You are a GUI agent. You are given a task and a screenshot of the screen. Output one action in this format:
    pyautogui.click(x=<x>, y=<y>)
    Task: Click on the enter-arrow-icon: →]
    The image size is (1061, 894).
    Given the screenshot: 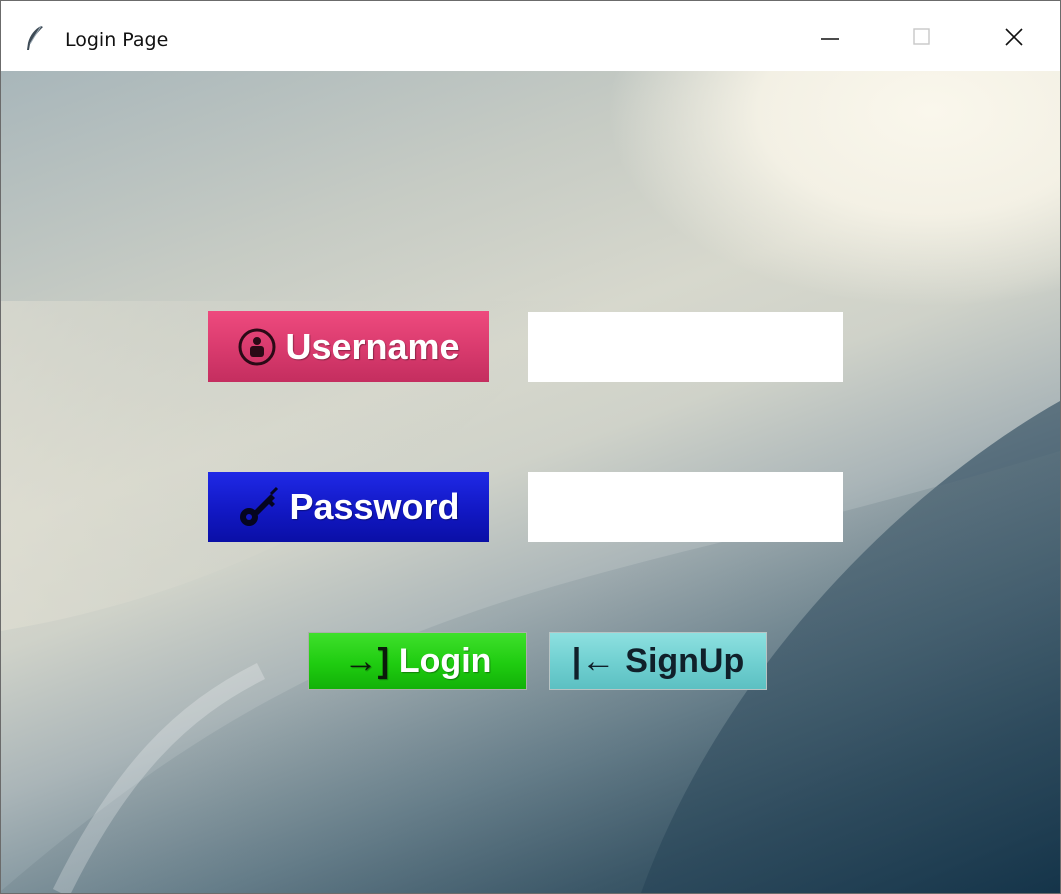 What is the action you would take?
    pyautogui.click(x=366, y=660)
    